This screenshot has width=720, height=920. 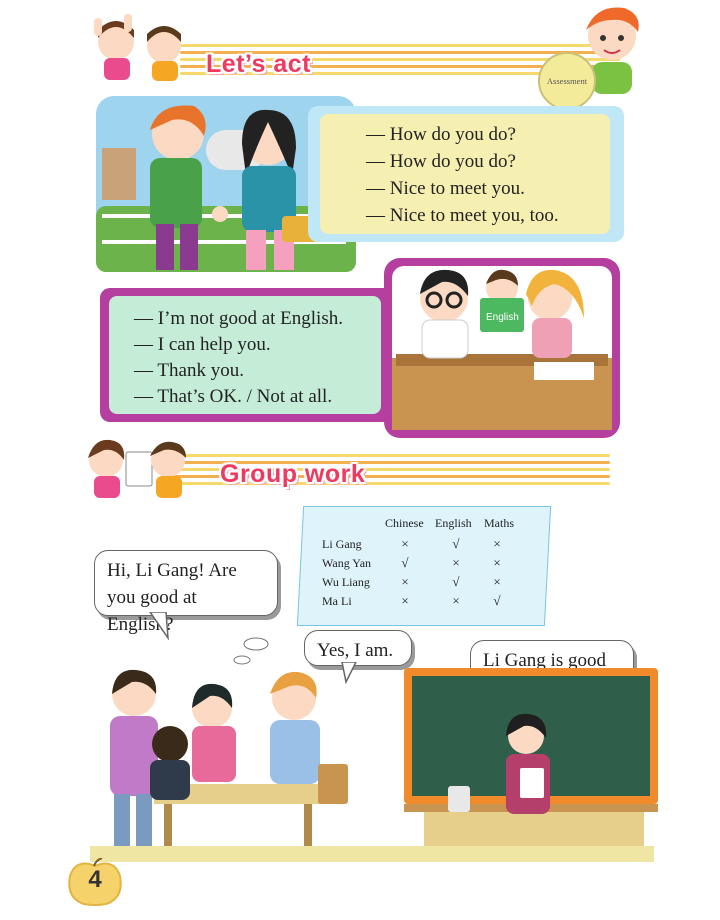 What do you see at coordinates (502, 348) in the screenshot?
I see `classroom-helping-illustration: English` at bounding box center [502, 348].